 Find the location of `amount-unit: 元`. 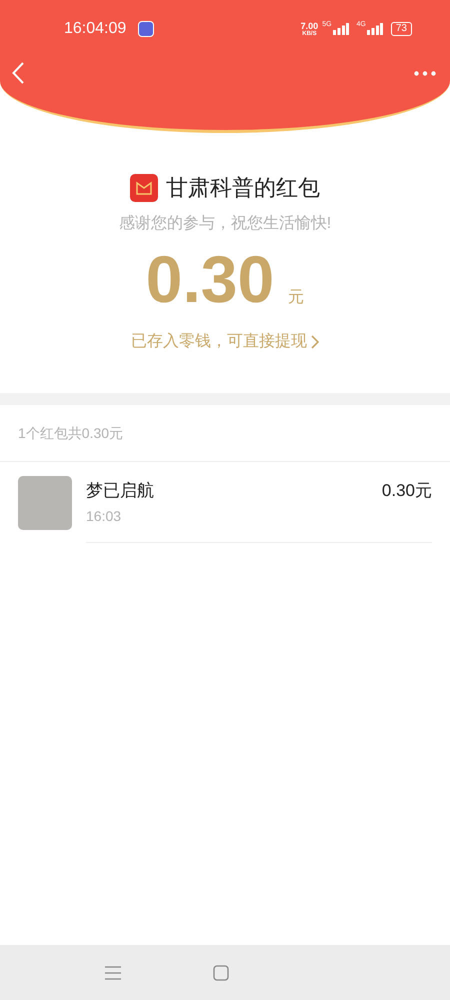

amount-unit: 元 is located at coordinates (296, 298).